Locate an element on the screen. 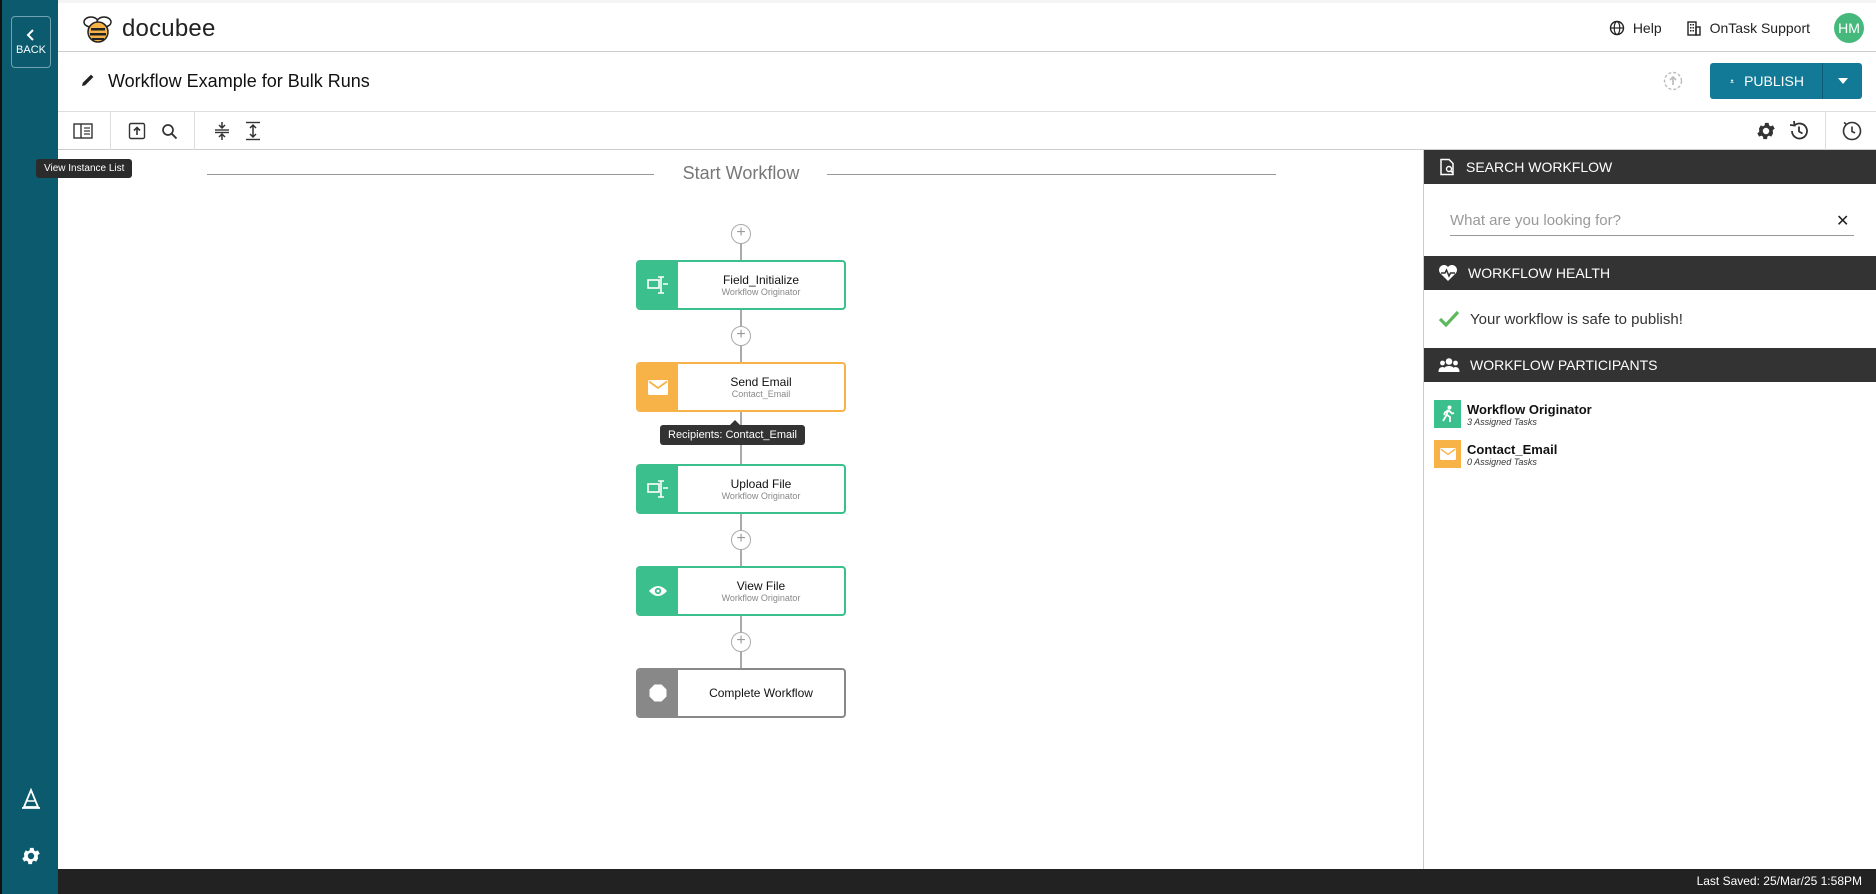 This screenshot has height=894, width=1876. sync-upload-icon is located at coordinates (1673, 81).